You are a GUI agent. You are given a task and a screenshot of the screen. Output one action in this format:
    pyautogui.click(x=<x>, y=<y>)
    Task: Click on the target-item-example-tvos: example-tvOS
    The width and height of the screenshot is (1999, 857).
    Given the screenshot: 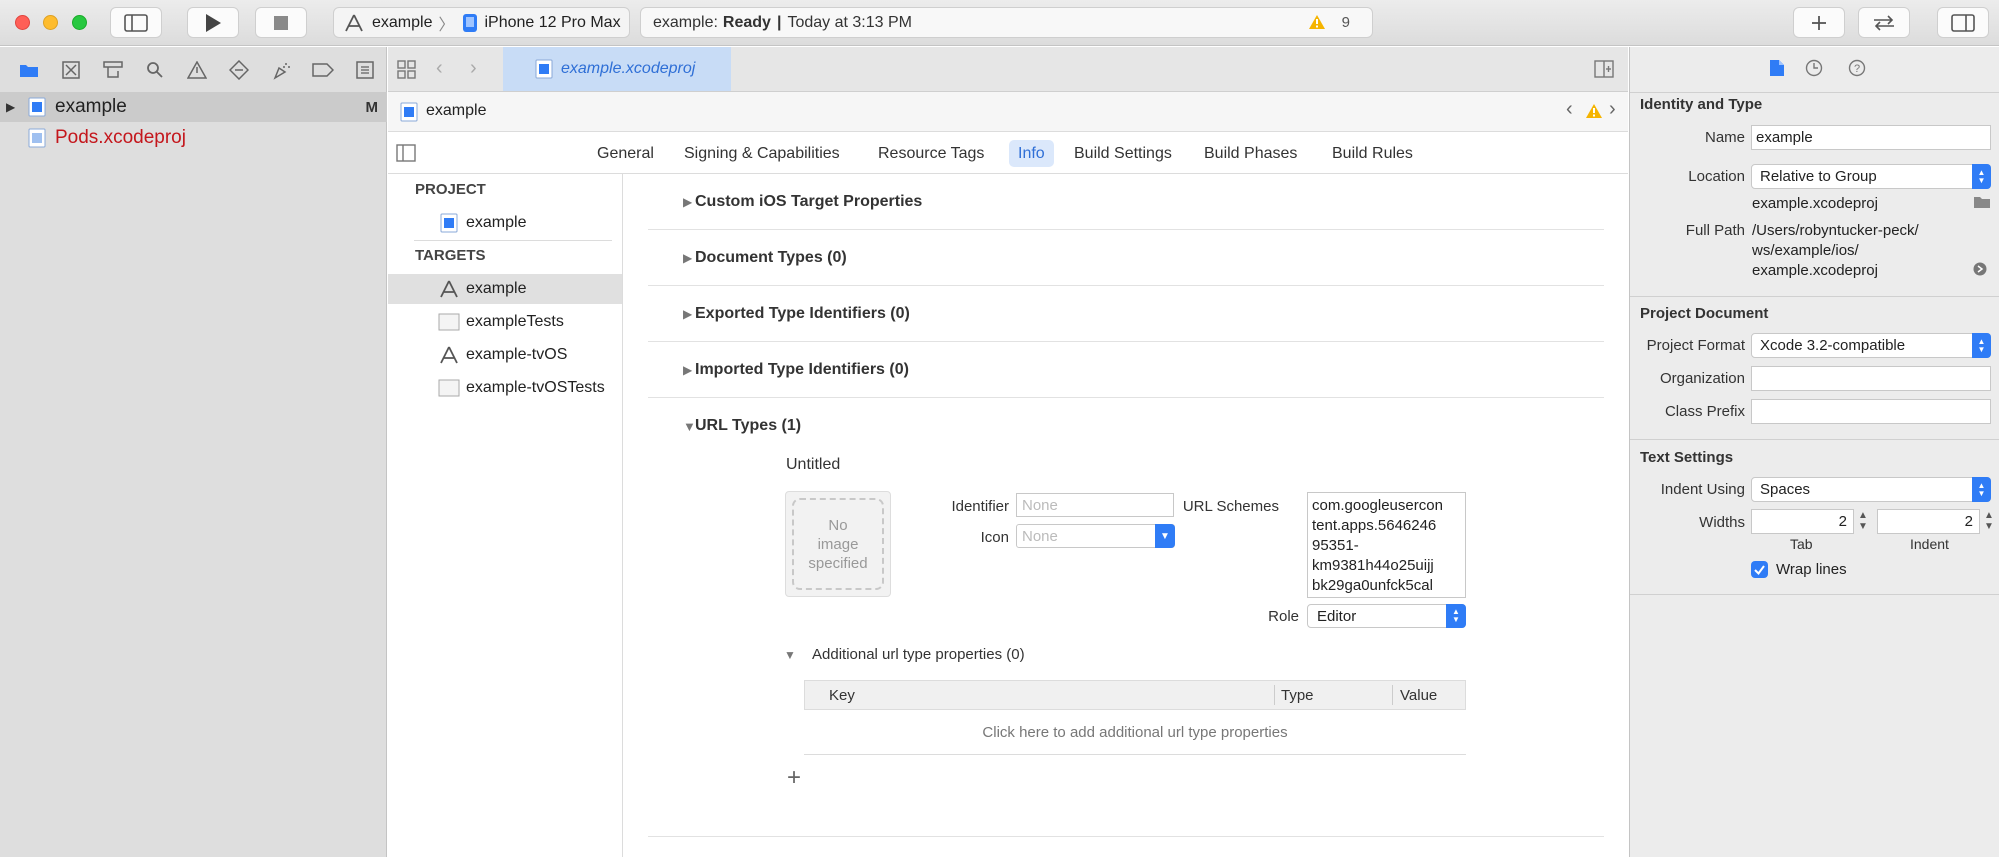 What is the action you would take?
    pyautogui.click(x=505, y=355)
    